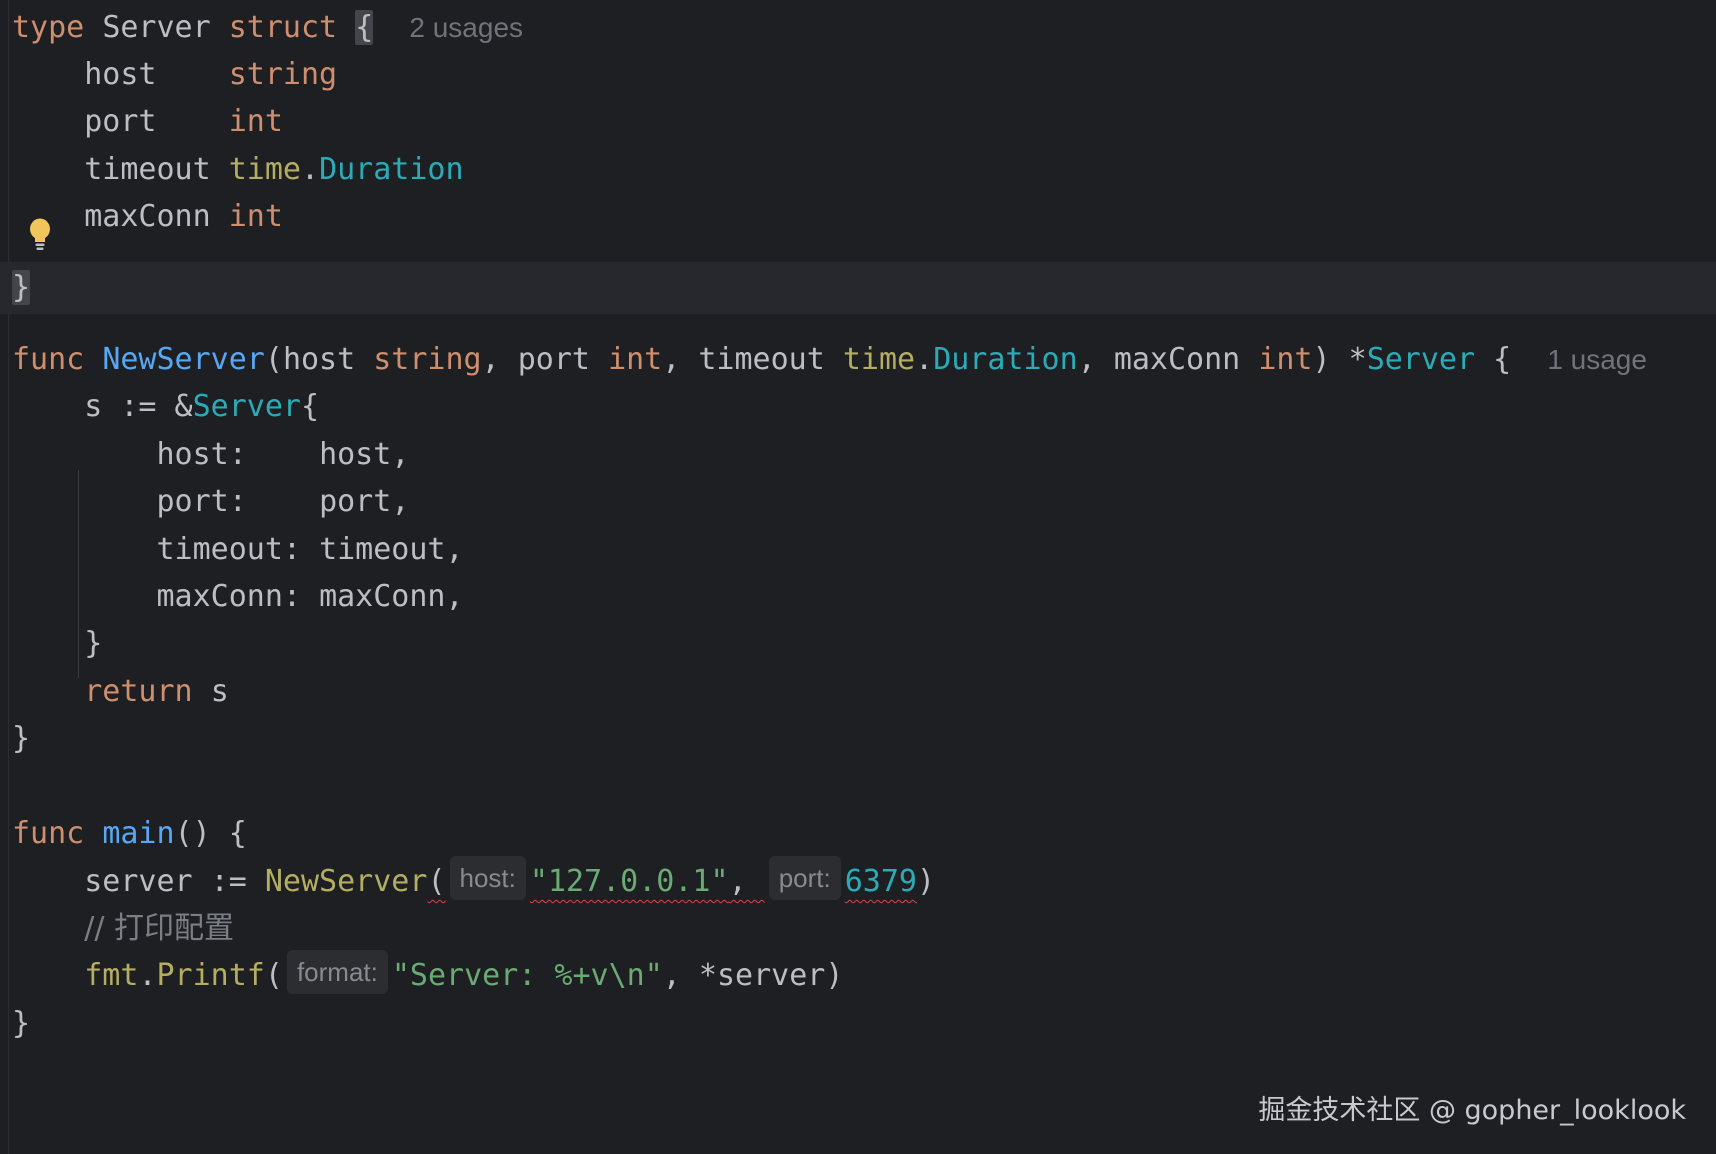  Describe the element at coordinates (192, 501) in the screenshot. I see `field-key-port: port` at that location.